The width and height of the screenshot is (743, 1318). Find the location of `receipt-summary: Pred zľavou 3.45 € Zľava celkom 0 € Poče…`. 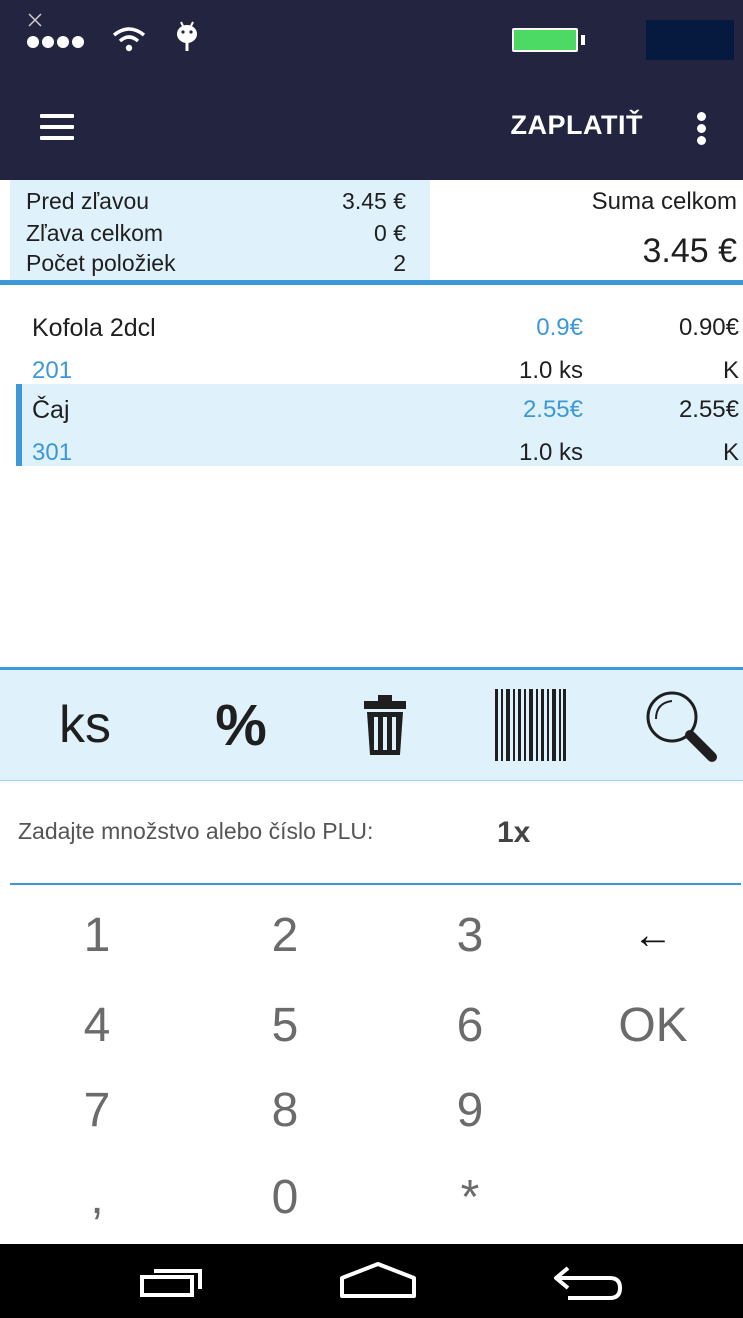

receipt-summary: Pred zľavou 3.45 € Zľava celkom 0 € Poče… is located at coordinates (371, 232).